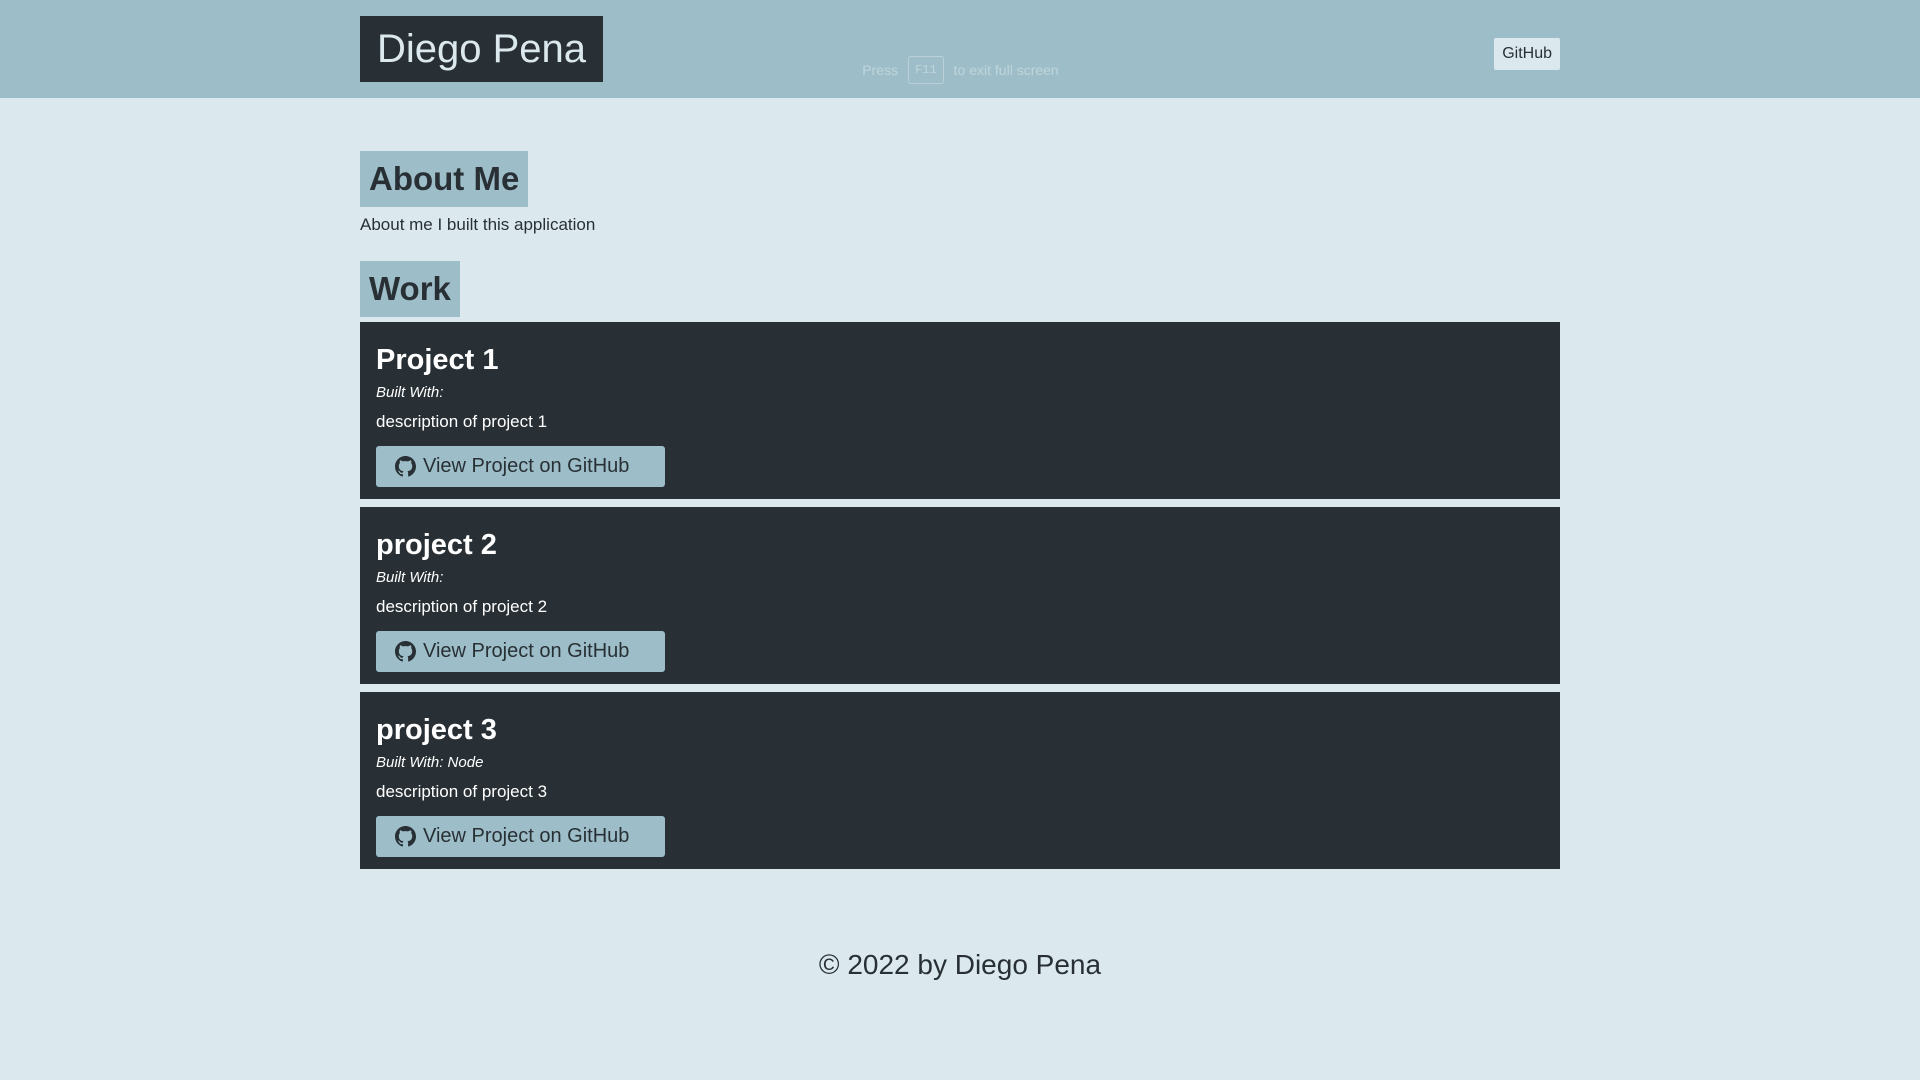  Describe the element at coordinates (436, 730) in the screenshot. I see `project-title: project 3` at that location.